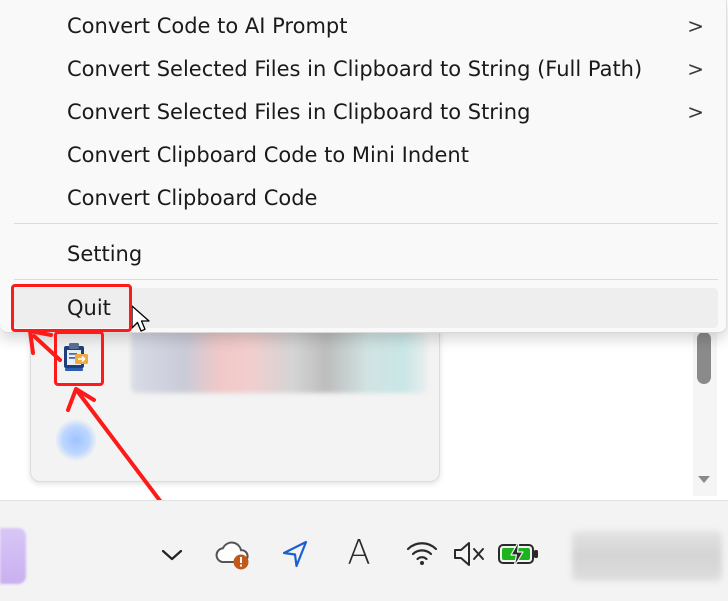  Describe the element at coordinates (519, 554) in the screenshot. I see `battery-charging-icon` at that location.